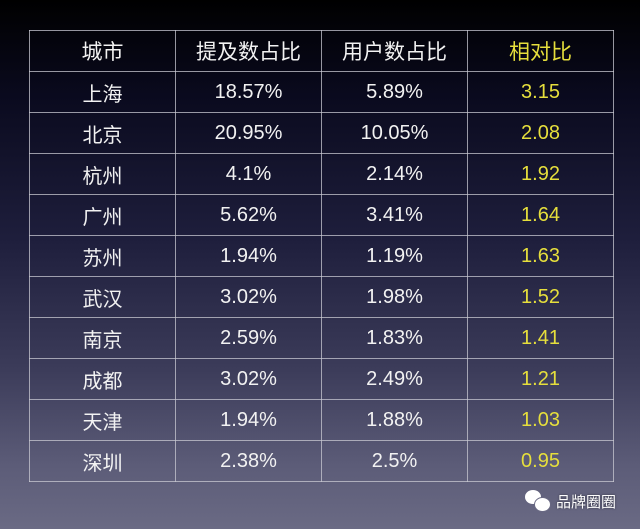 Image resolution: width=640 pixels, height=529 pixels. I want to click on table-row: 南京 2.59% 1.83% 1.41, so click(321, 338).